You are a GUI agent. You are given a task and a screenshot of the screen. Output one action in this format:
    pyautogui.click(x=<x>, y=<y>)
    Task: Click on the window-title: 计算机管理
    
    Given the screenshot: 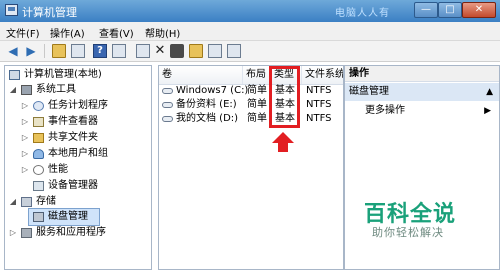 What is the action you would take?
    pyautogui.click(x=49, y=12)
    